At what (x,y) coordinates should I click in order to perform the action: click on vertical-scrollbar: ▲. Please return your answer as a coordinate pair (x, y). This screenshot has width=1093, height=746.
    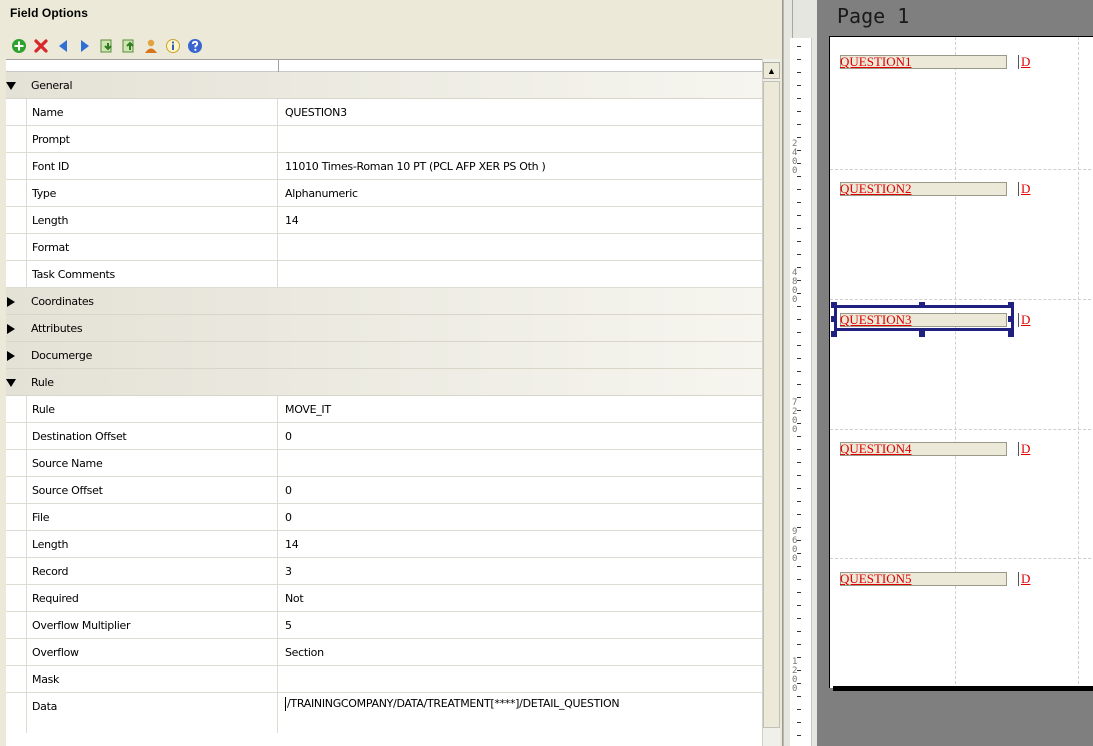
    Looking at the image, I should click on (771, 402).